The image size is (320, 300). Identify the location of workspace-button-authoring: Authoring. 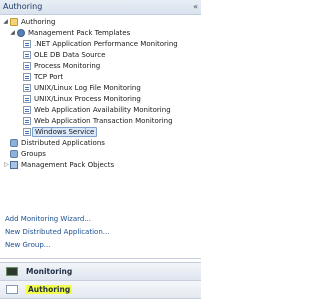
(100, 290).